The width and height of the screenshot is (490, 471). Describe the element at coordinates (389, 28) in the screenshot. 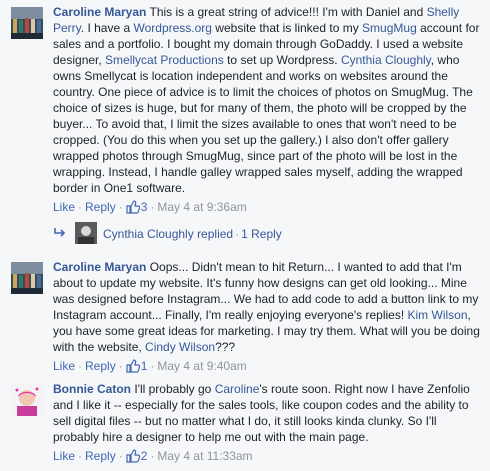

I see `mention-link: SmugMug` at that location.